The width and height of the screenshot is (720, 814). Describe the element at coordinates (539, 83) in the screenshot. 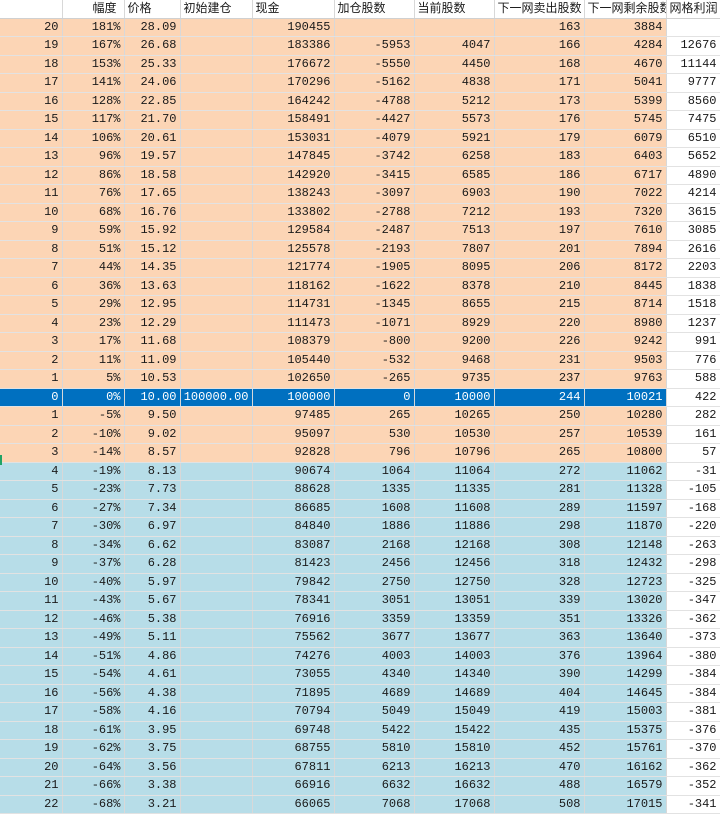

I see `cell-next-sell-shares: 171` at that location.